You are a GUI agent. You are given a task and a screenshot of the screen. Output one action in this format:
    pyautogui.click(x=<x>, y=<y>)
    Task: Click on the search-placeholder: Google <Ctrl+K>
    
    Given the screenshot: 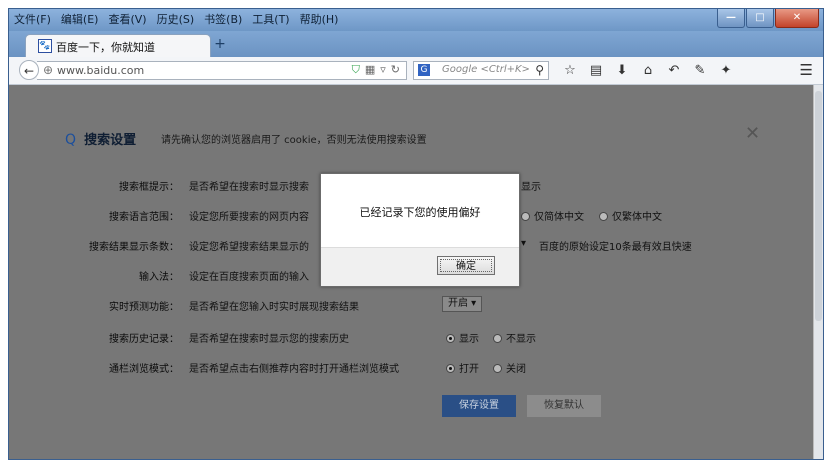 What is the action you would take?
    pyautogui.click(x=486, y=69)
    